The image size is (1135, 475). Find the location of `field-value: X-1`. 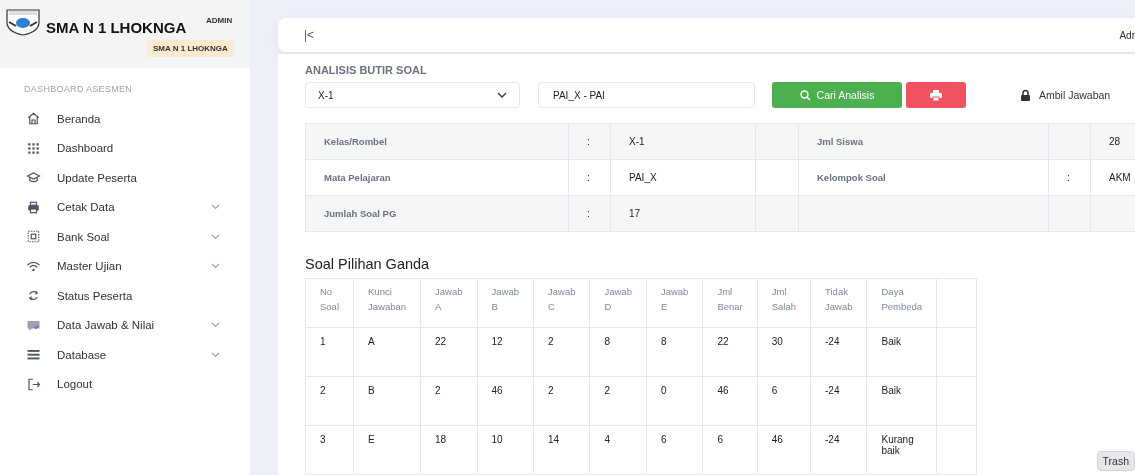

field-value: X-1 is located at coordinates (637, 141).